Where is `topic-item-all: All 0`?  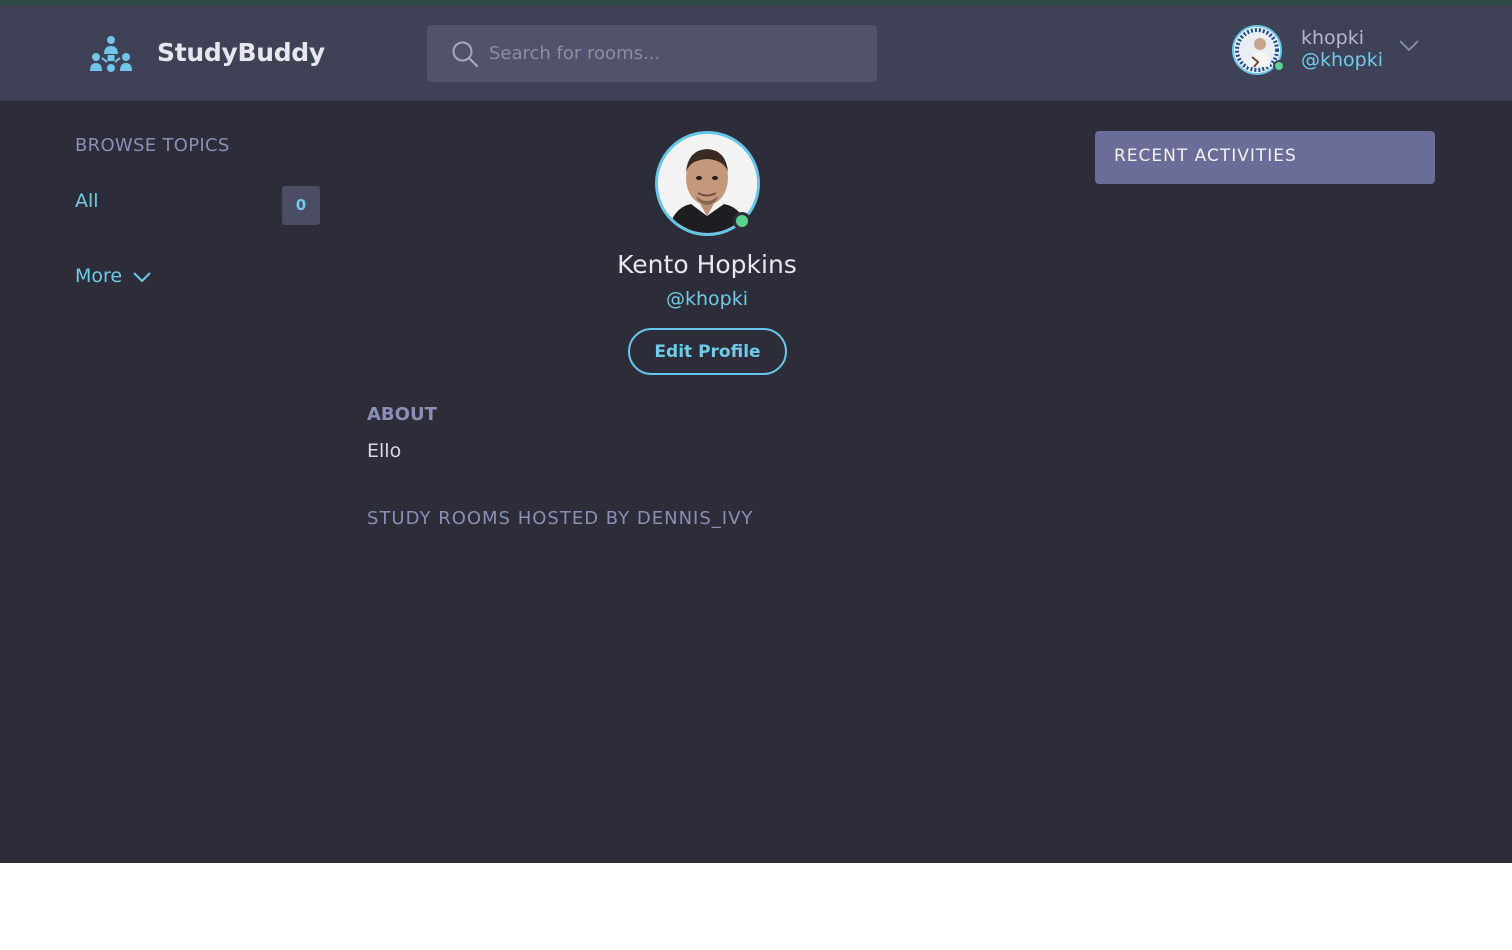 topic-item-all: All 0 is located at coordinates (197, 205).